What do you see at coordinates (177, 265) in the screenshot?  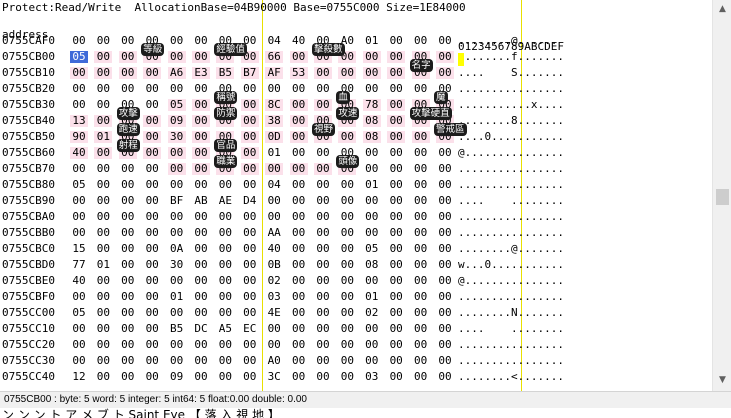 I see `hex-byte: 30` at bounding box center [177, 265].